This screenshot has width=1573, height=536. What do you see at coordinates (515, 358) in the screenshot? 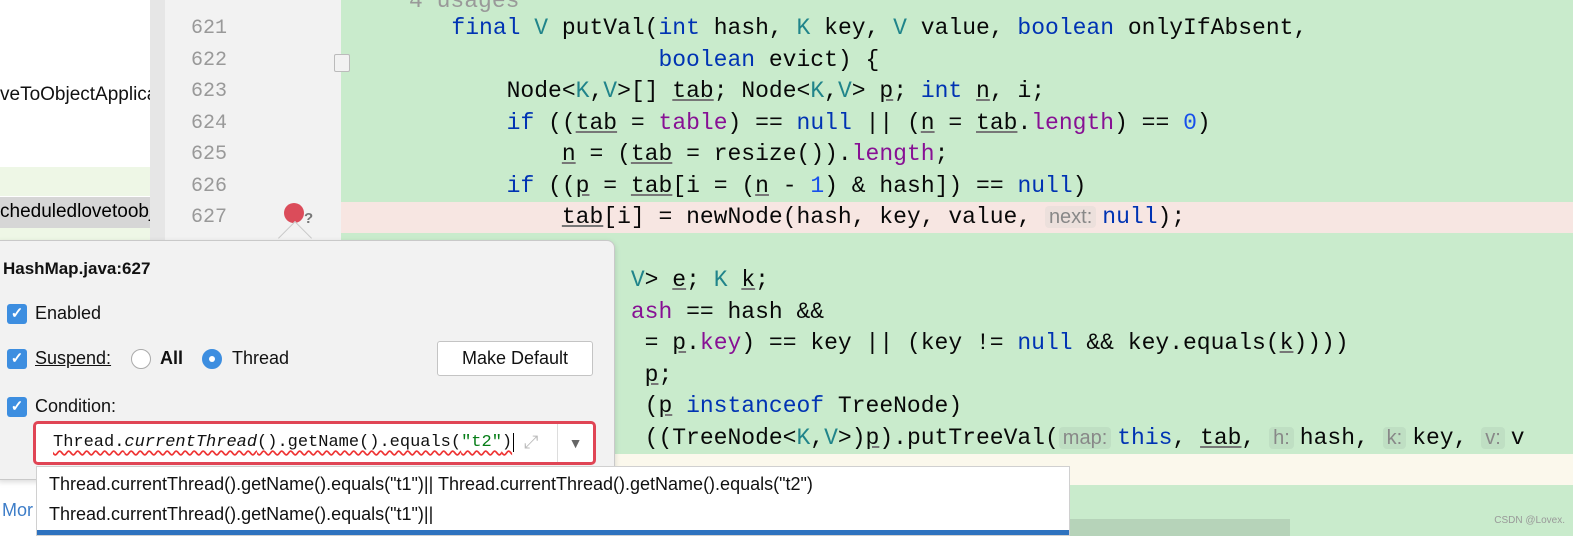
I see `make-default-button: Make Default` at bounding box center [515, 358].